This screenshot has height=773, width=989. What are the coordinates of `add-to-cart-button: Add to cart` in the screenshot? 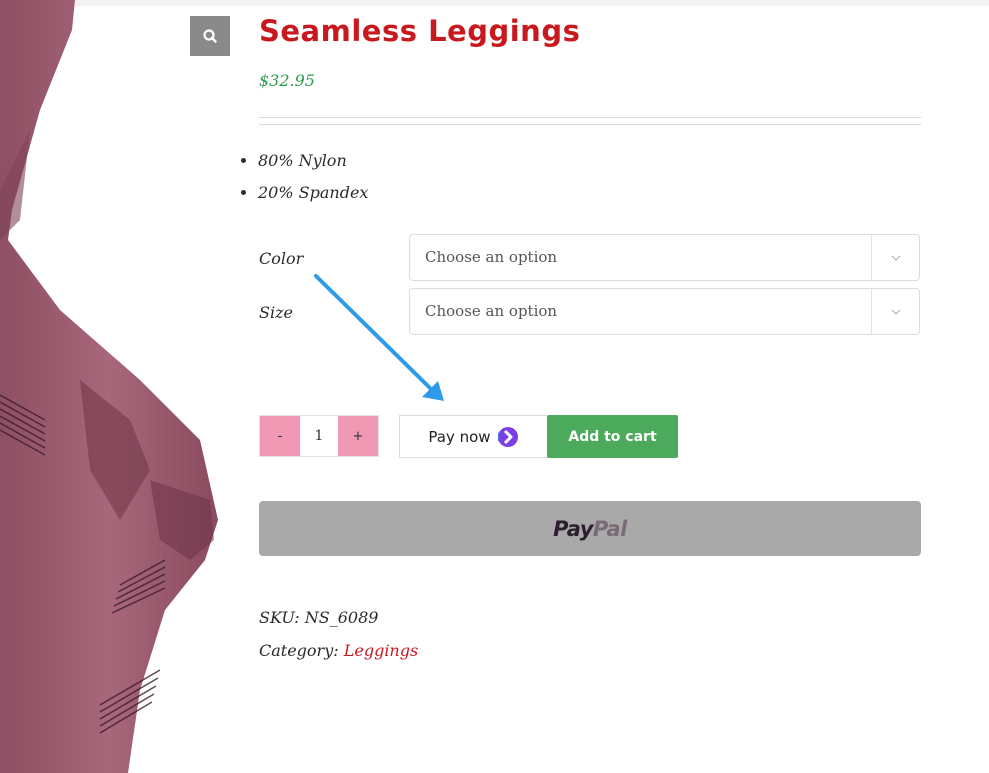 It's located at (612, 436).